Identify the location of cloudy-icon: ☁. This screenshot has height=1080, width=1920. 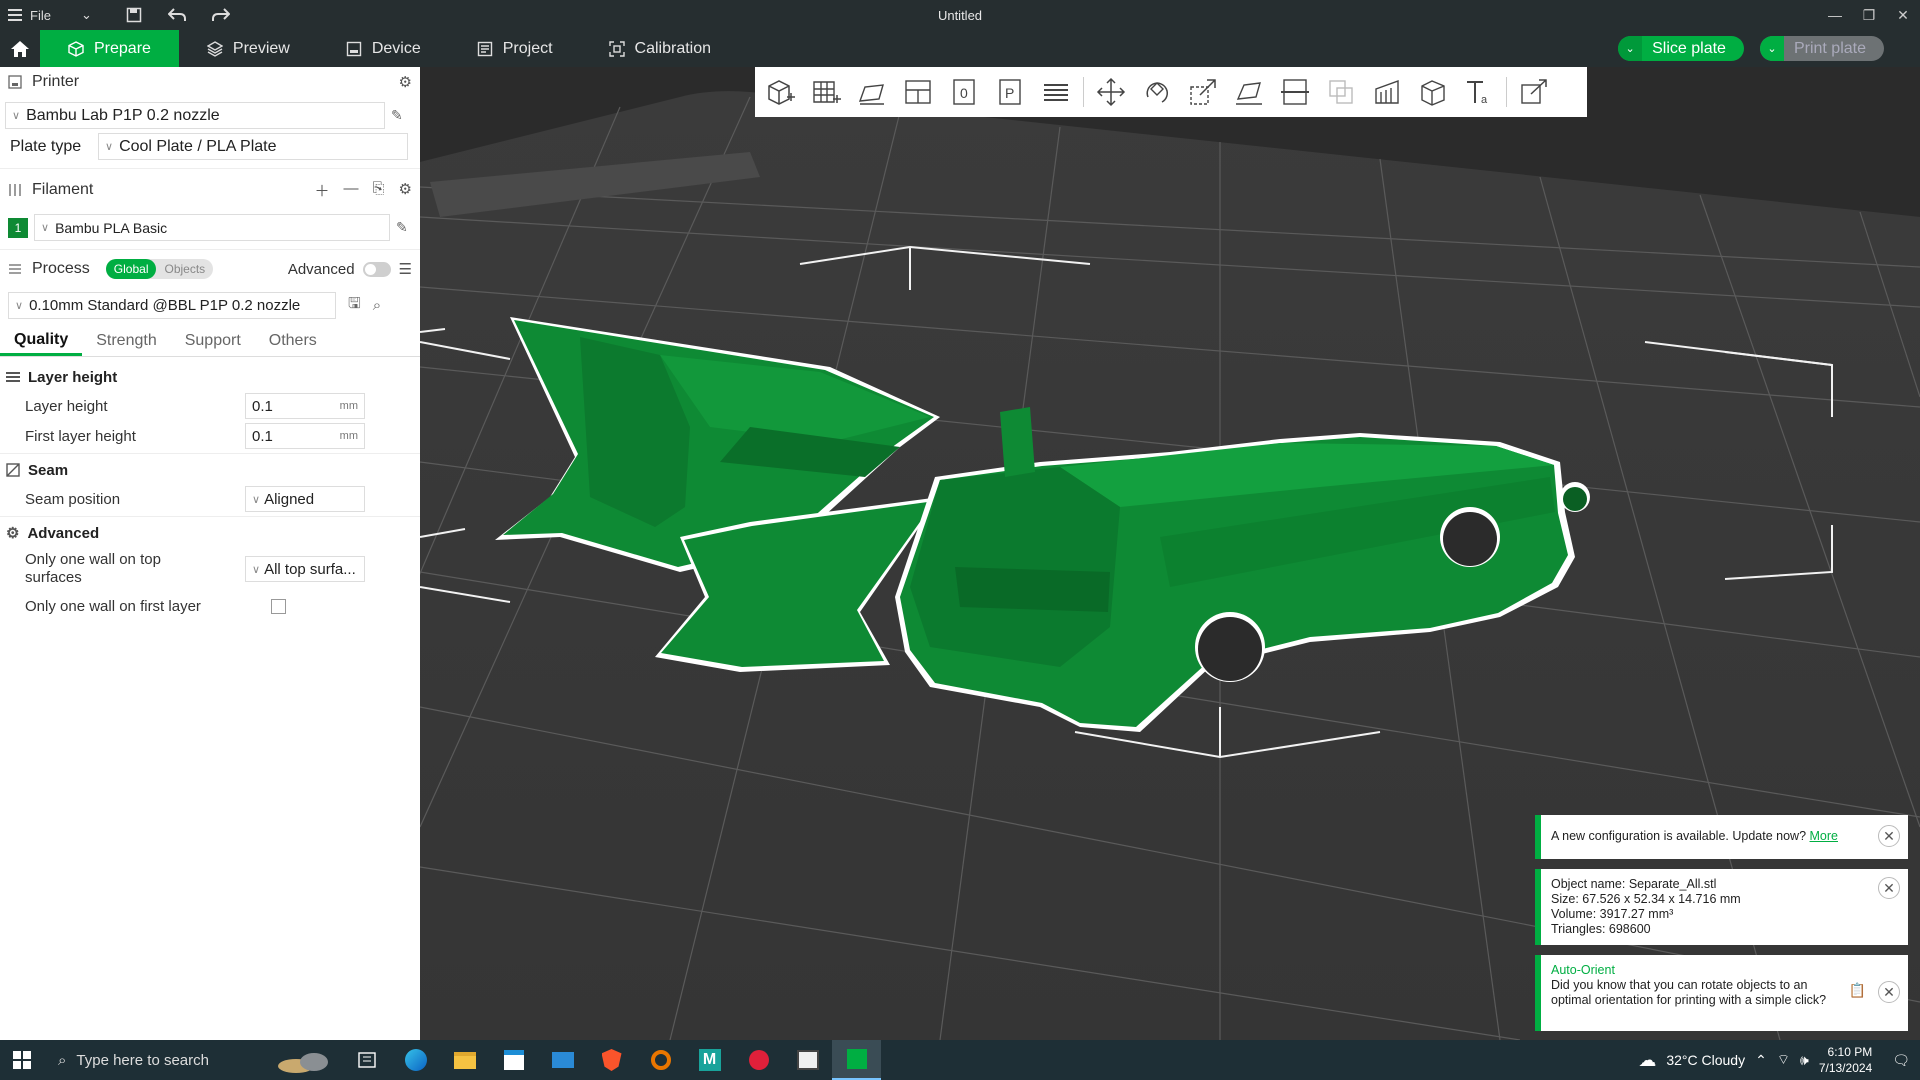
(1647, 1059).